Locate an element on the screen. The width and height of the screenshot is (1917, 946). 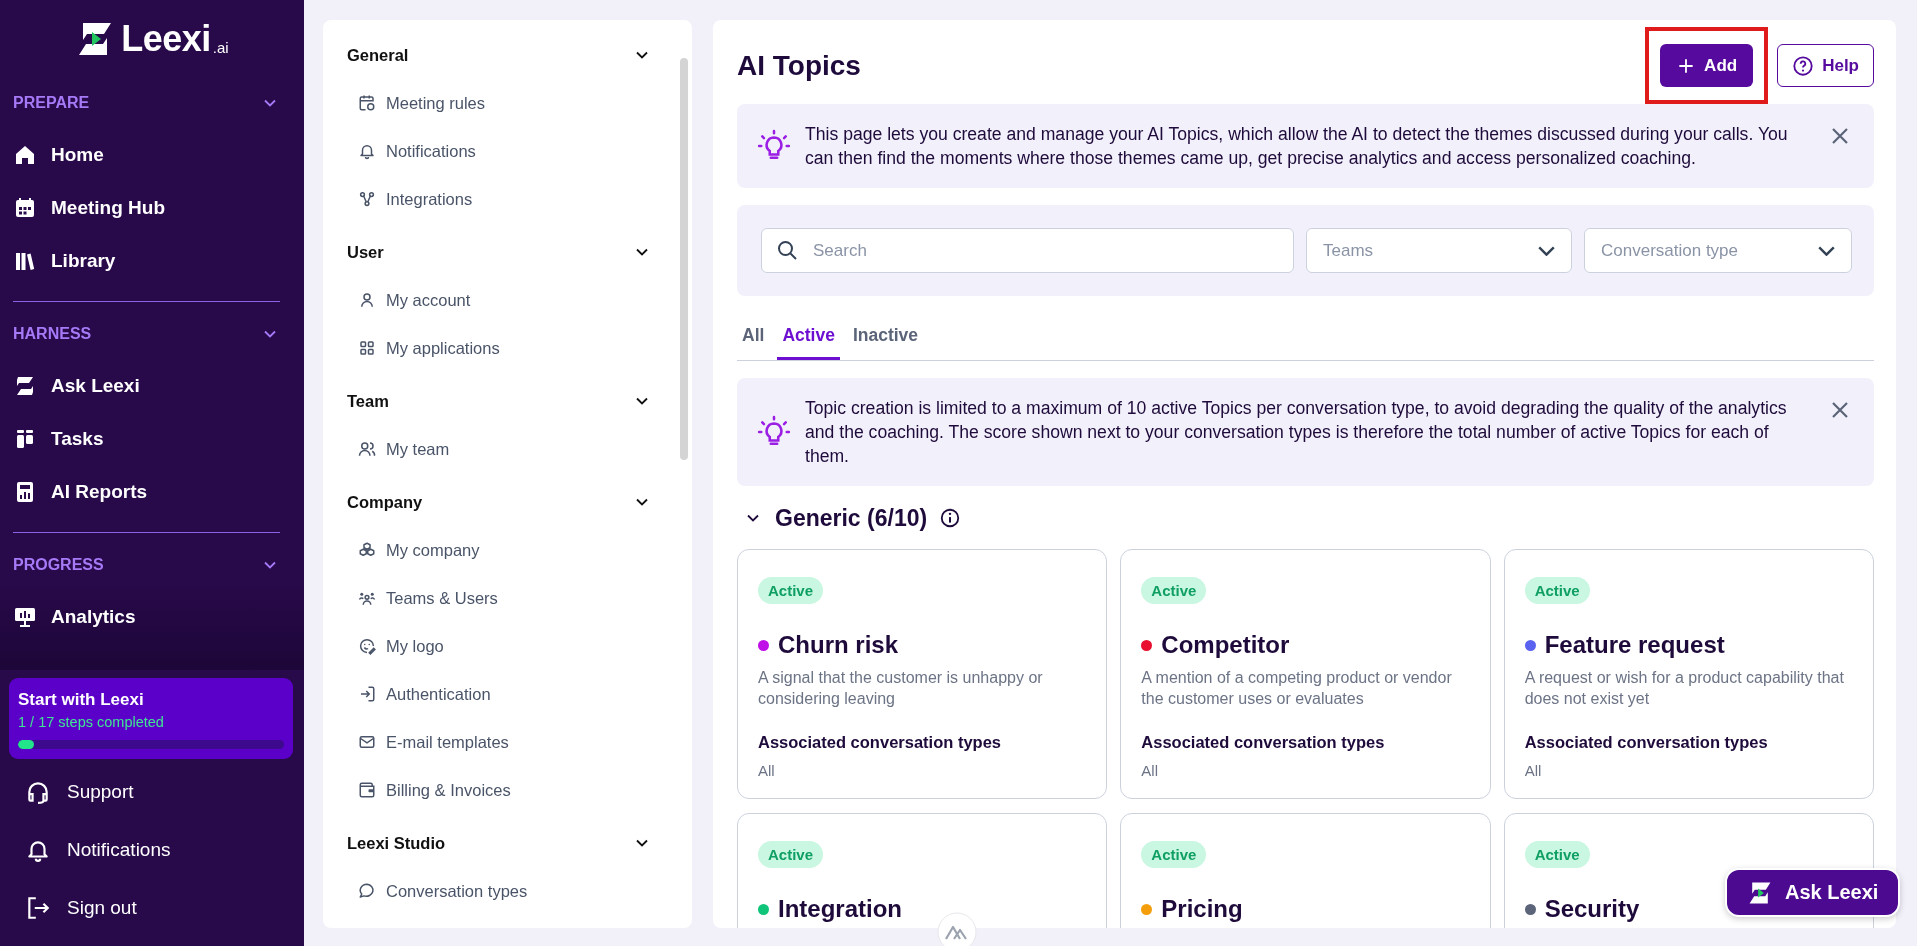
onboarding-progress-text: 1 / 17 steps completed is located at coordinates (91, 722).